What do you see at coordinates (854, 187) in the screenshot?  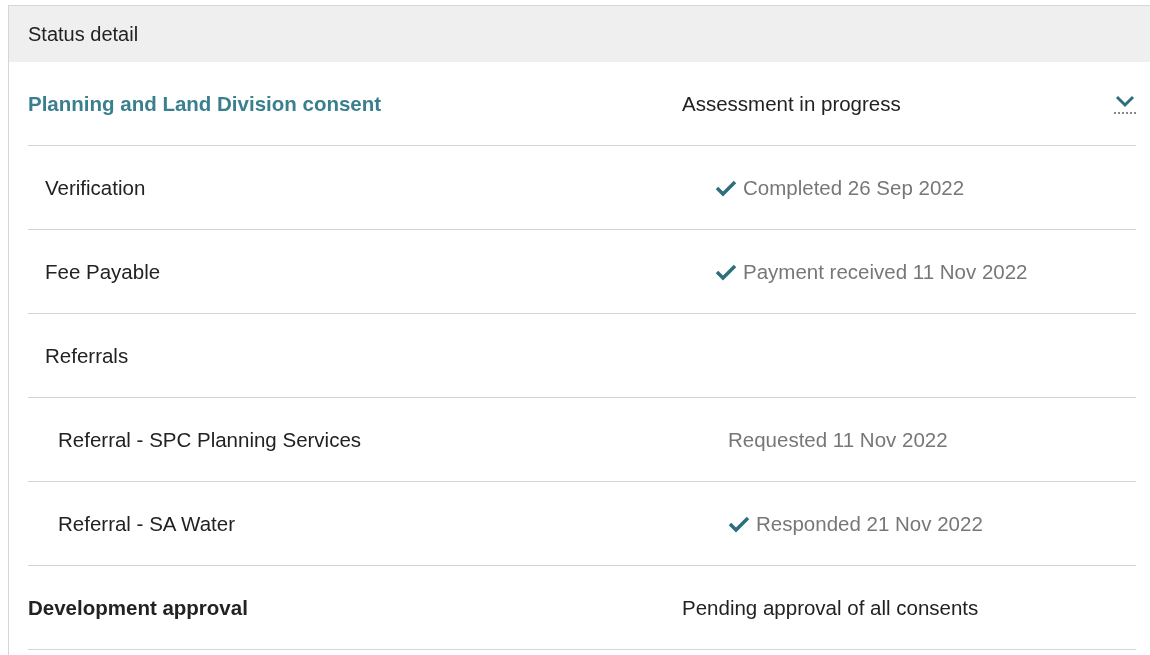 I see `status-text: Completed 26 Sep 2022` at bounding box center [854, 187].